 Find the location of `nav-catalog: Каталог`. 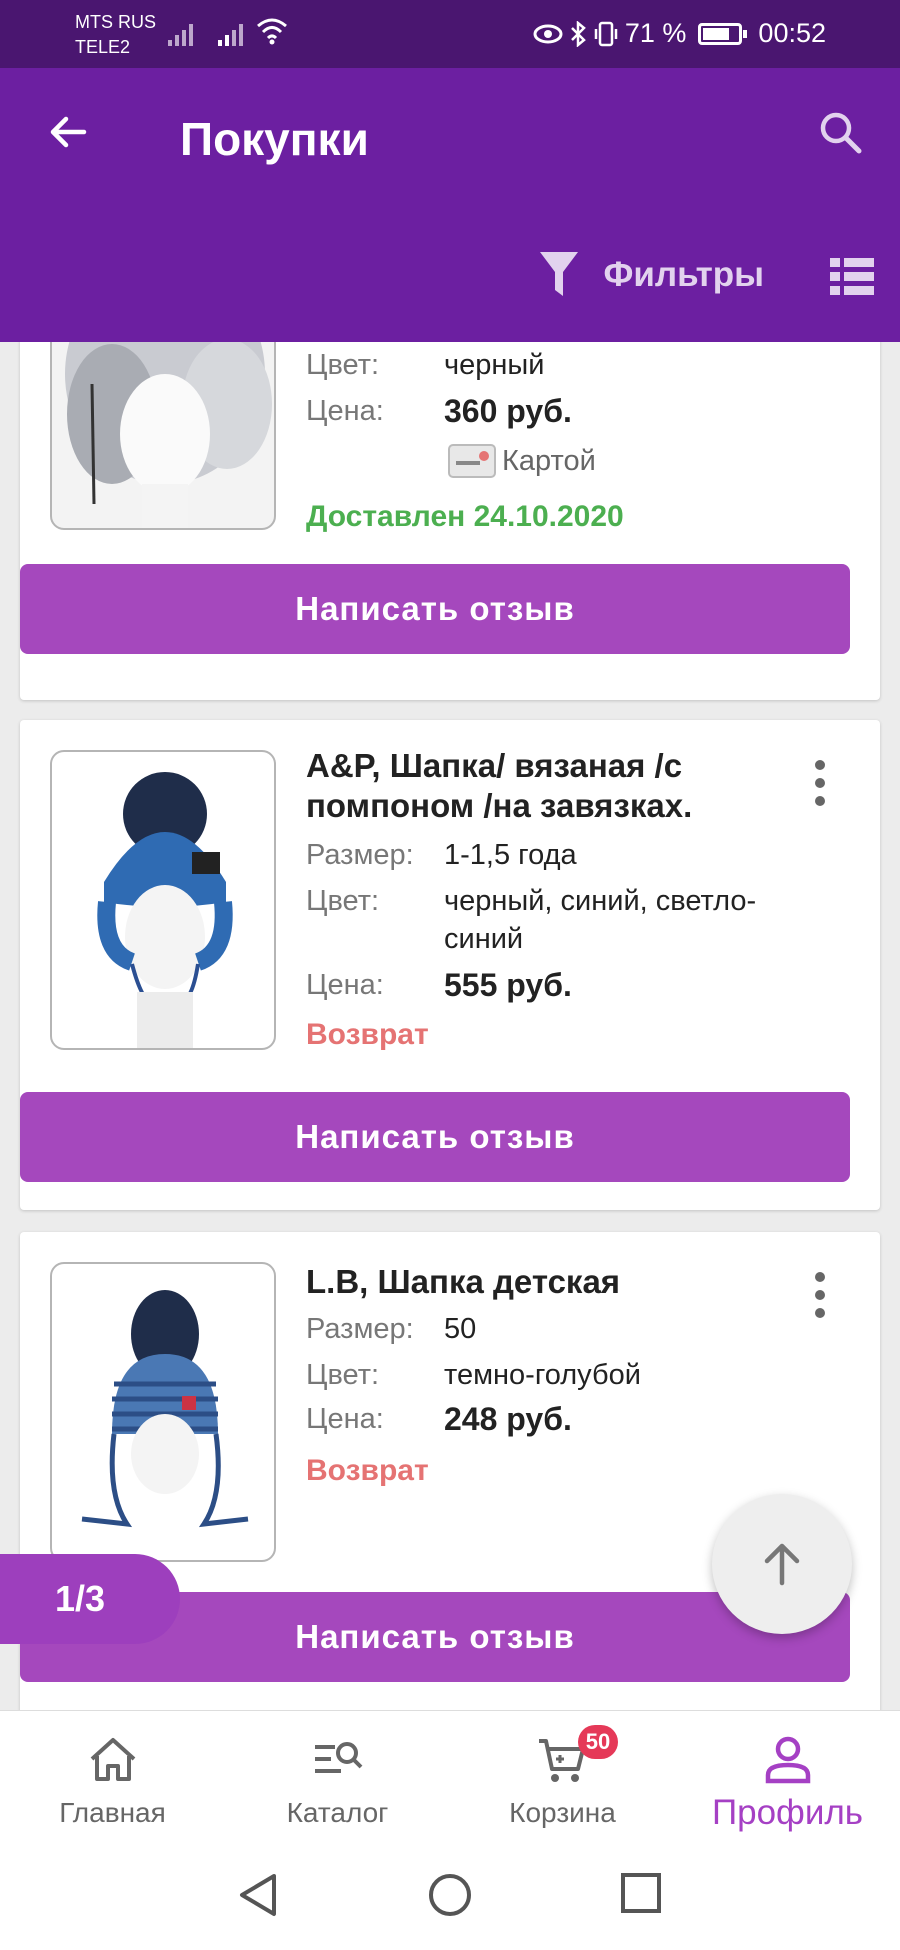

nav-catalog: Каталог is located at coordinates (337, 1777).